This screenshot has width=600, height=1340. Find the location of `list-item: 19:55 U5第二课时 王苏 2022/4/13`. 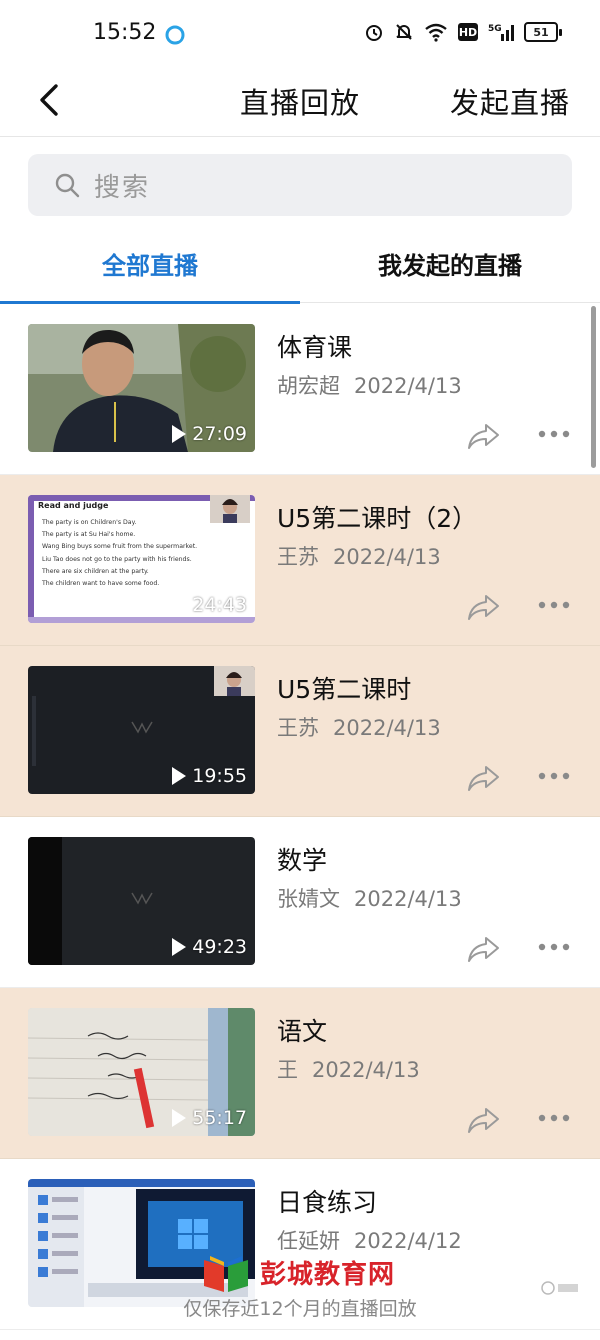

list-item: 19:55 U5第二课时 王苏 2022/4/13 is located at coordinates (300, 731).